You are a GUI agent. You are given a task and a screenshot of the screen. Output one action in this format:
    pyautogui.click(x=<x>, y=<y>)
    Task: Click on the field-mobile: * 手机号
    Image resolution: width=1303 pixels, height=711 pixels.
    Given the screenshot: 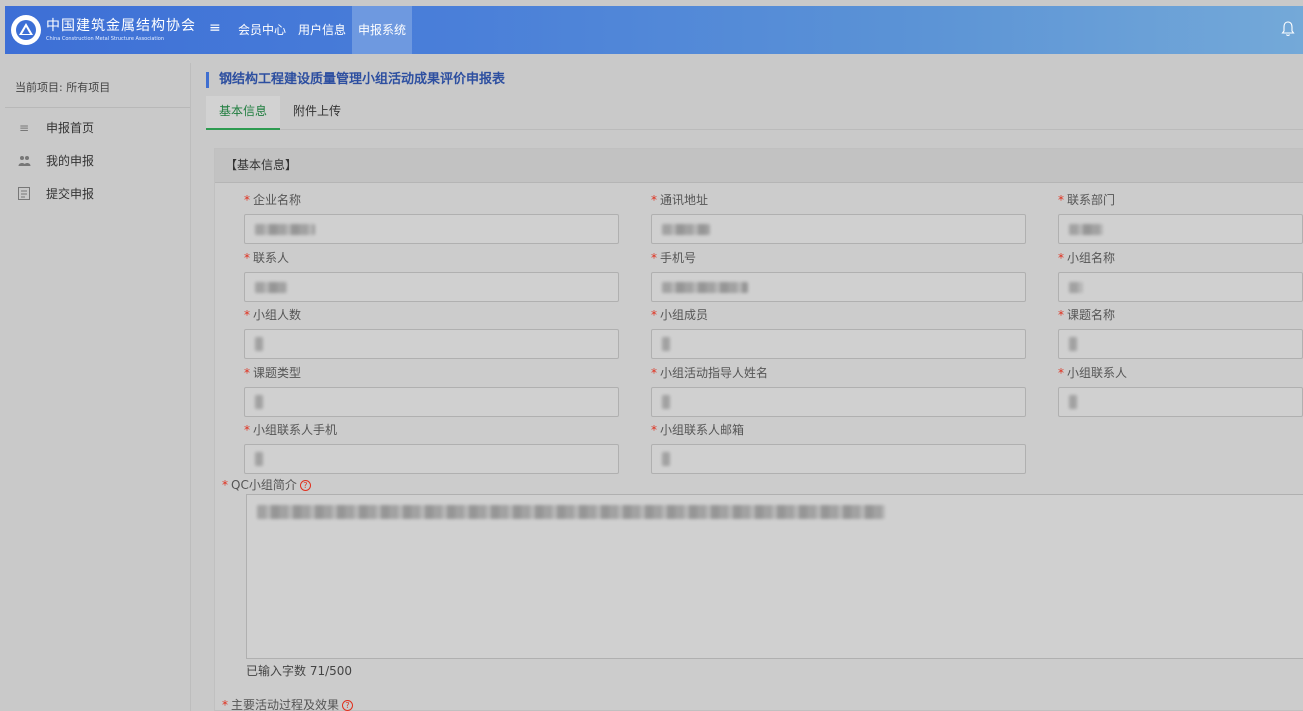 What is the action you would take?
    pyautogui.click(x=838, y=276)
    